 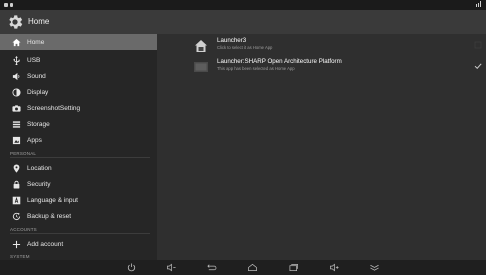 I want to click on collapse-icon, so click(x=374, y=267).